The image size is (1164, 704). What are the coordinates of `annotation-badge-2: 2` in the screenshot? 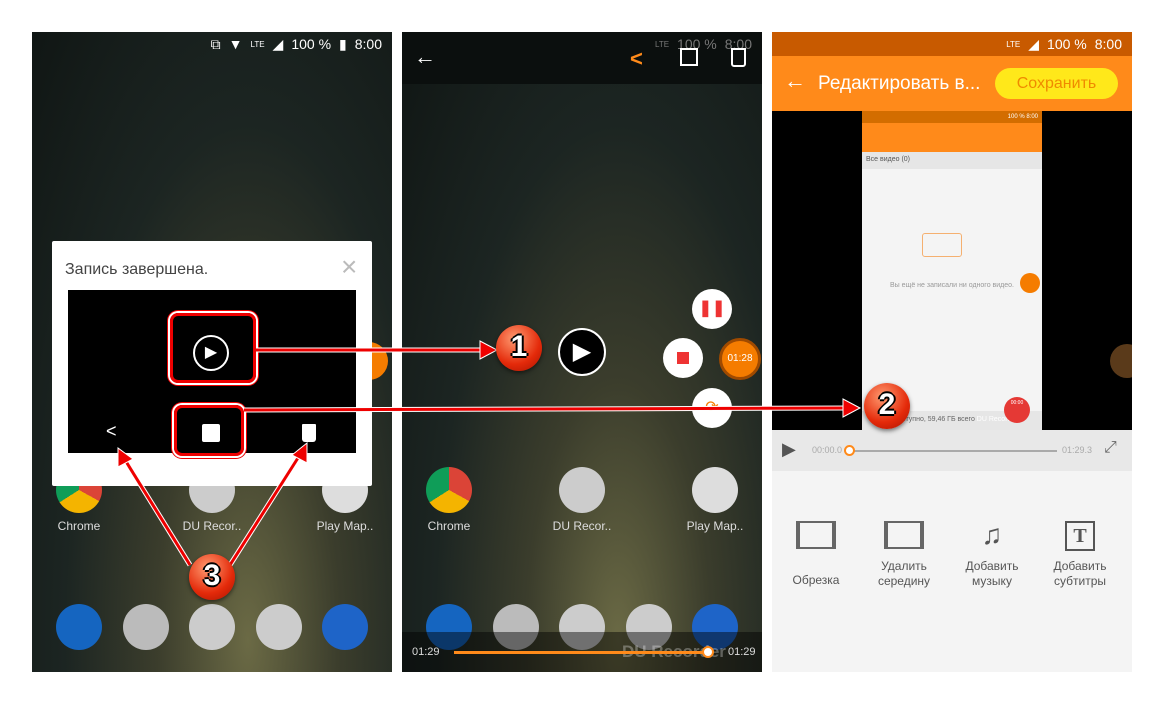 It's located at (887, 406).